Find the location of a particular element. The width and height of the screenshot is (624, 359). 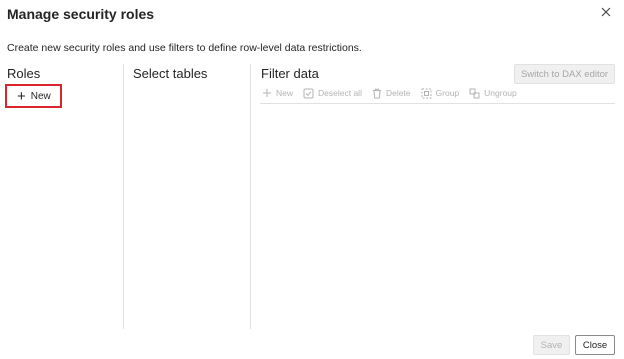

delete-button: Delete is located at coordinates (391, 93).